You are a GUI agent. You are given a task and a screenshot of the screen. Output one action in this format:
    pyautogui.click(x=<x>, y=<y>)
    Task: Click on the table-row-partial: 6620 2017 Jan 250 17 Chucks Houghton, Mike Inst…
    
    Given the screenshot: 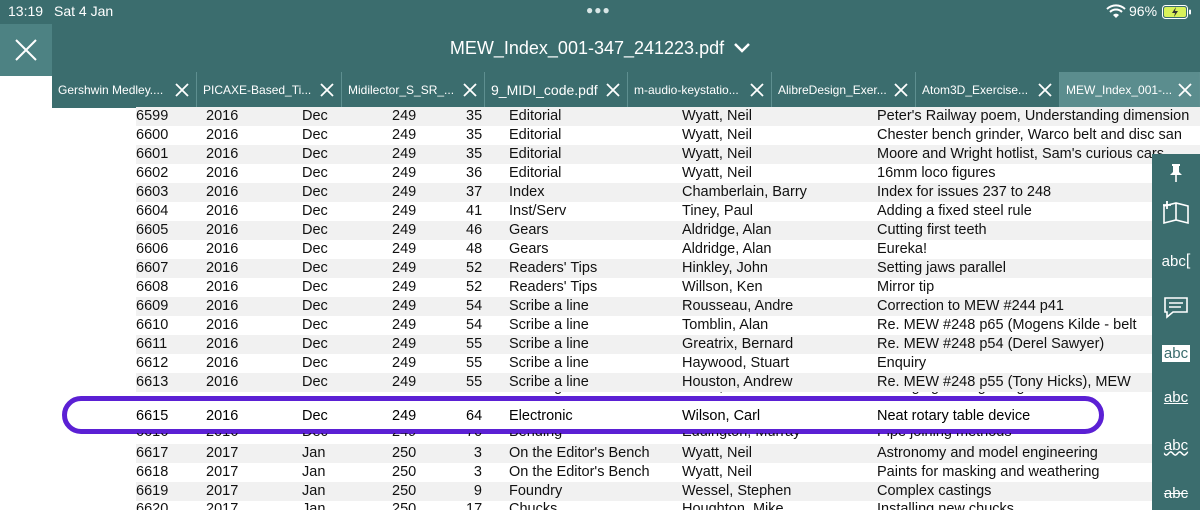 What is the action you would take?
    pyautogui.click(x=668, y=506)
    